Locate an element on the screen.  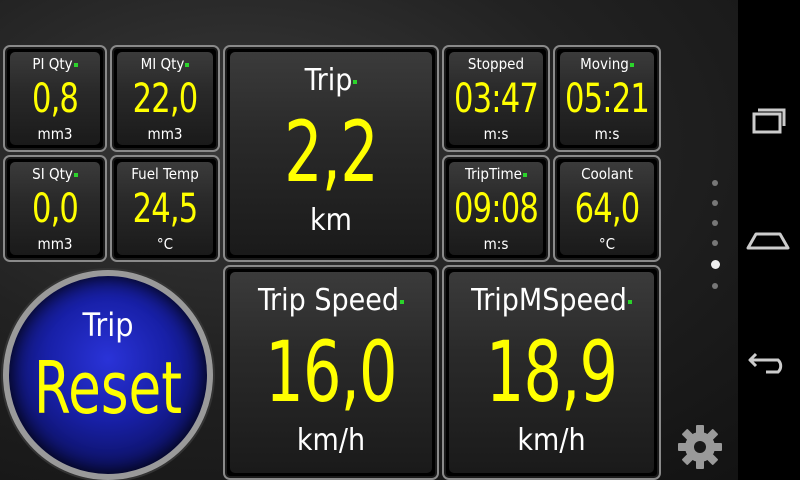
gauge-value: 0,0 is located at coordinates (55, 209).